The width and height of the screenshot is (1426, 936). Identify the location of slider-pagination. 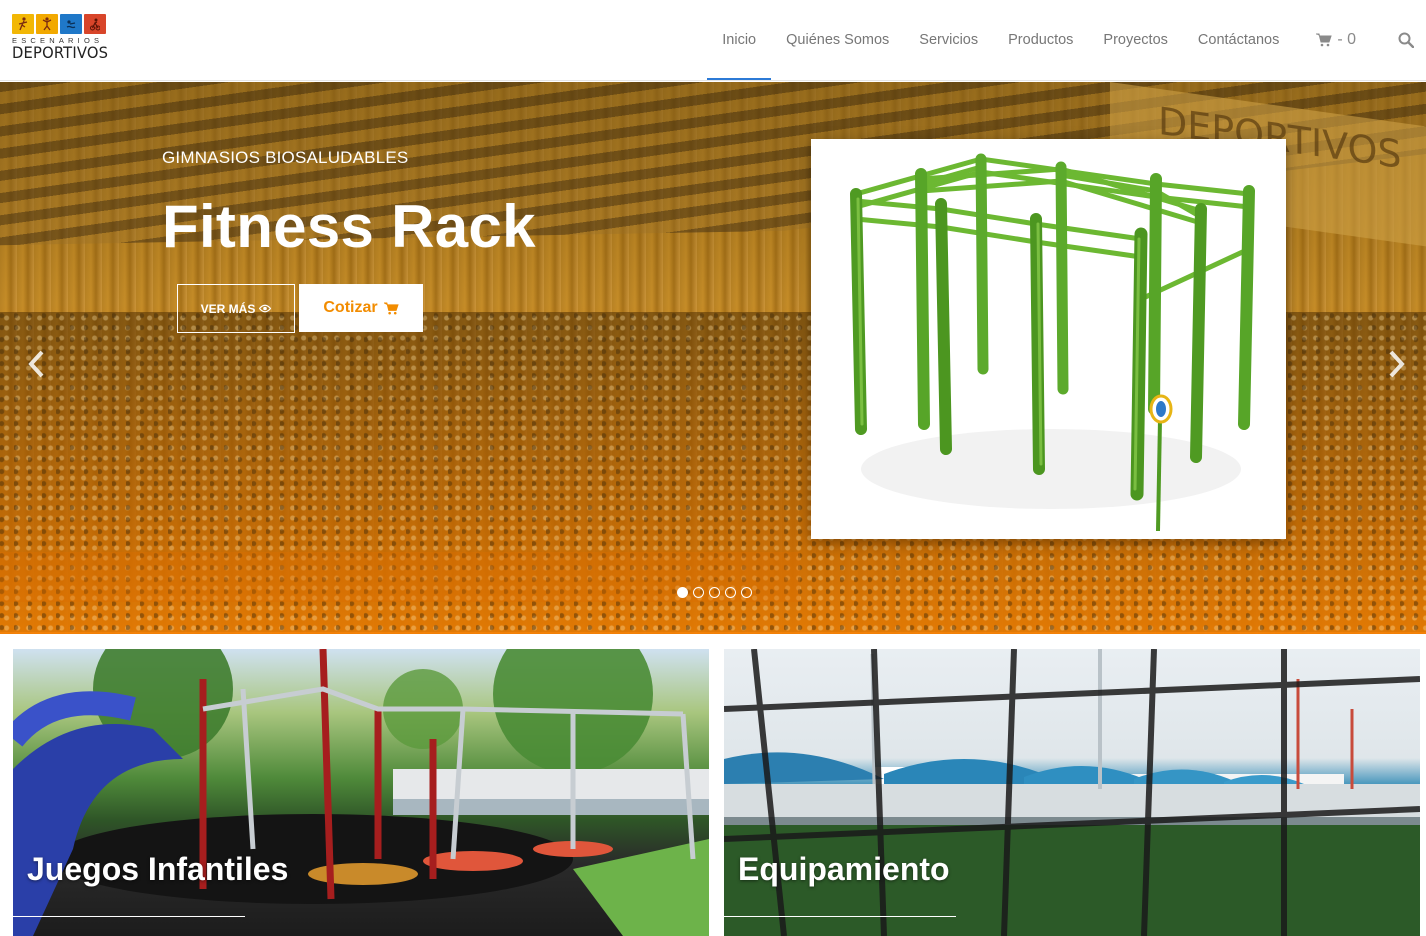
(714, 592).